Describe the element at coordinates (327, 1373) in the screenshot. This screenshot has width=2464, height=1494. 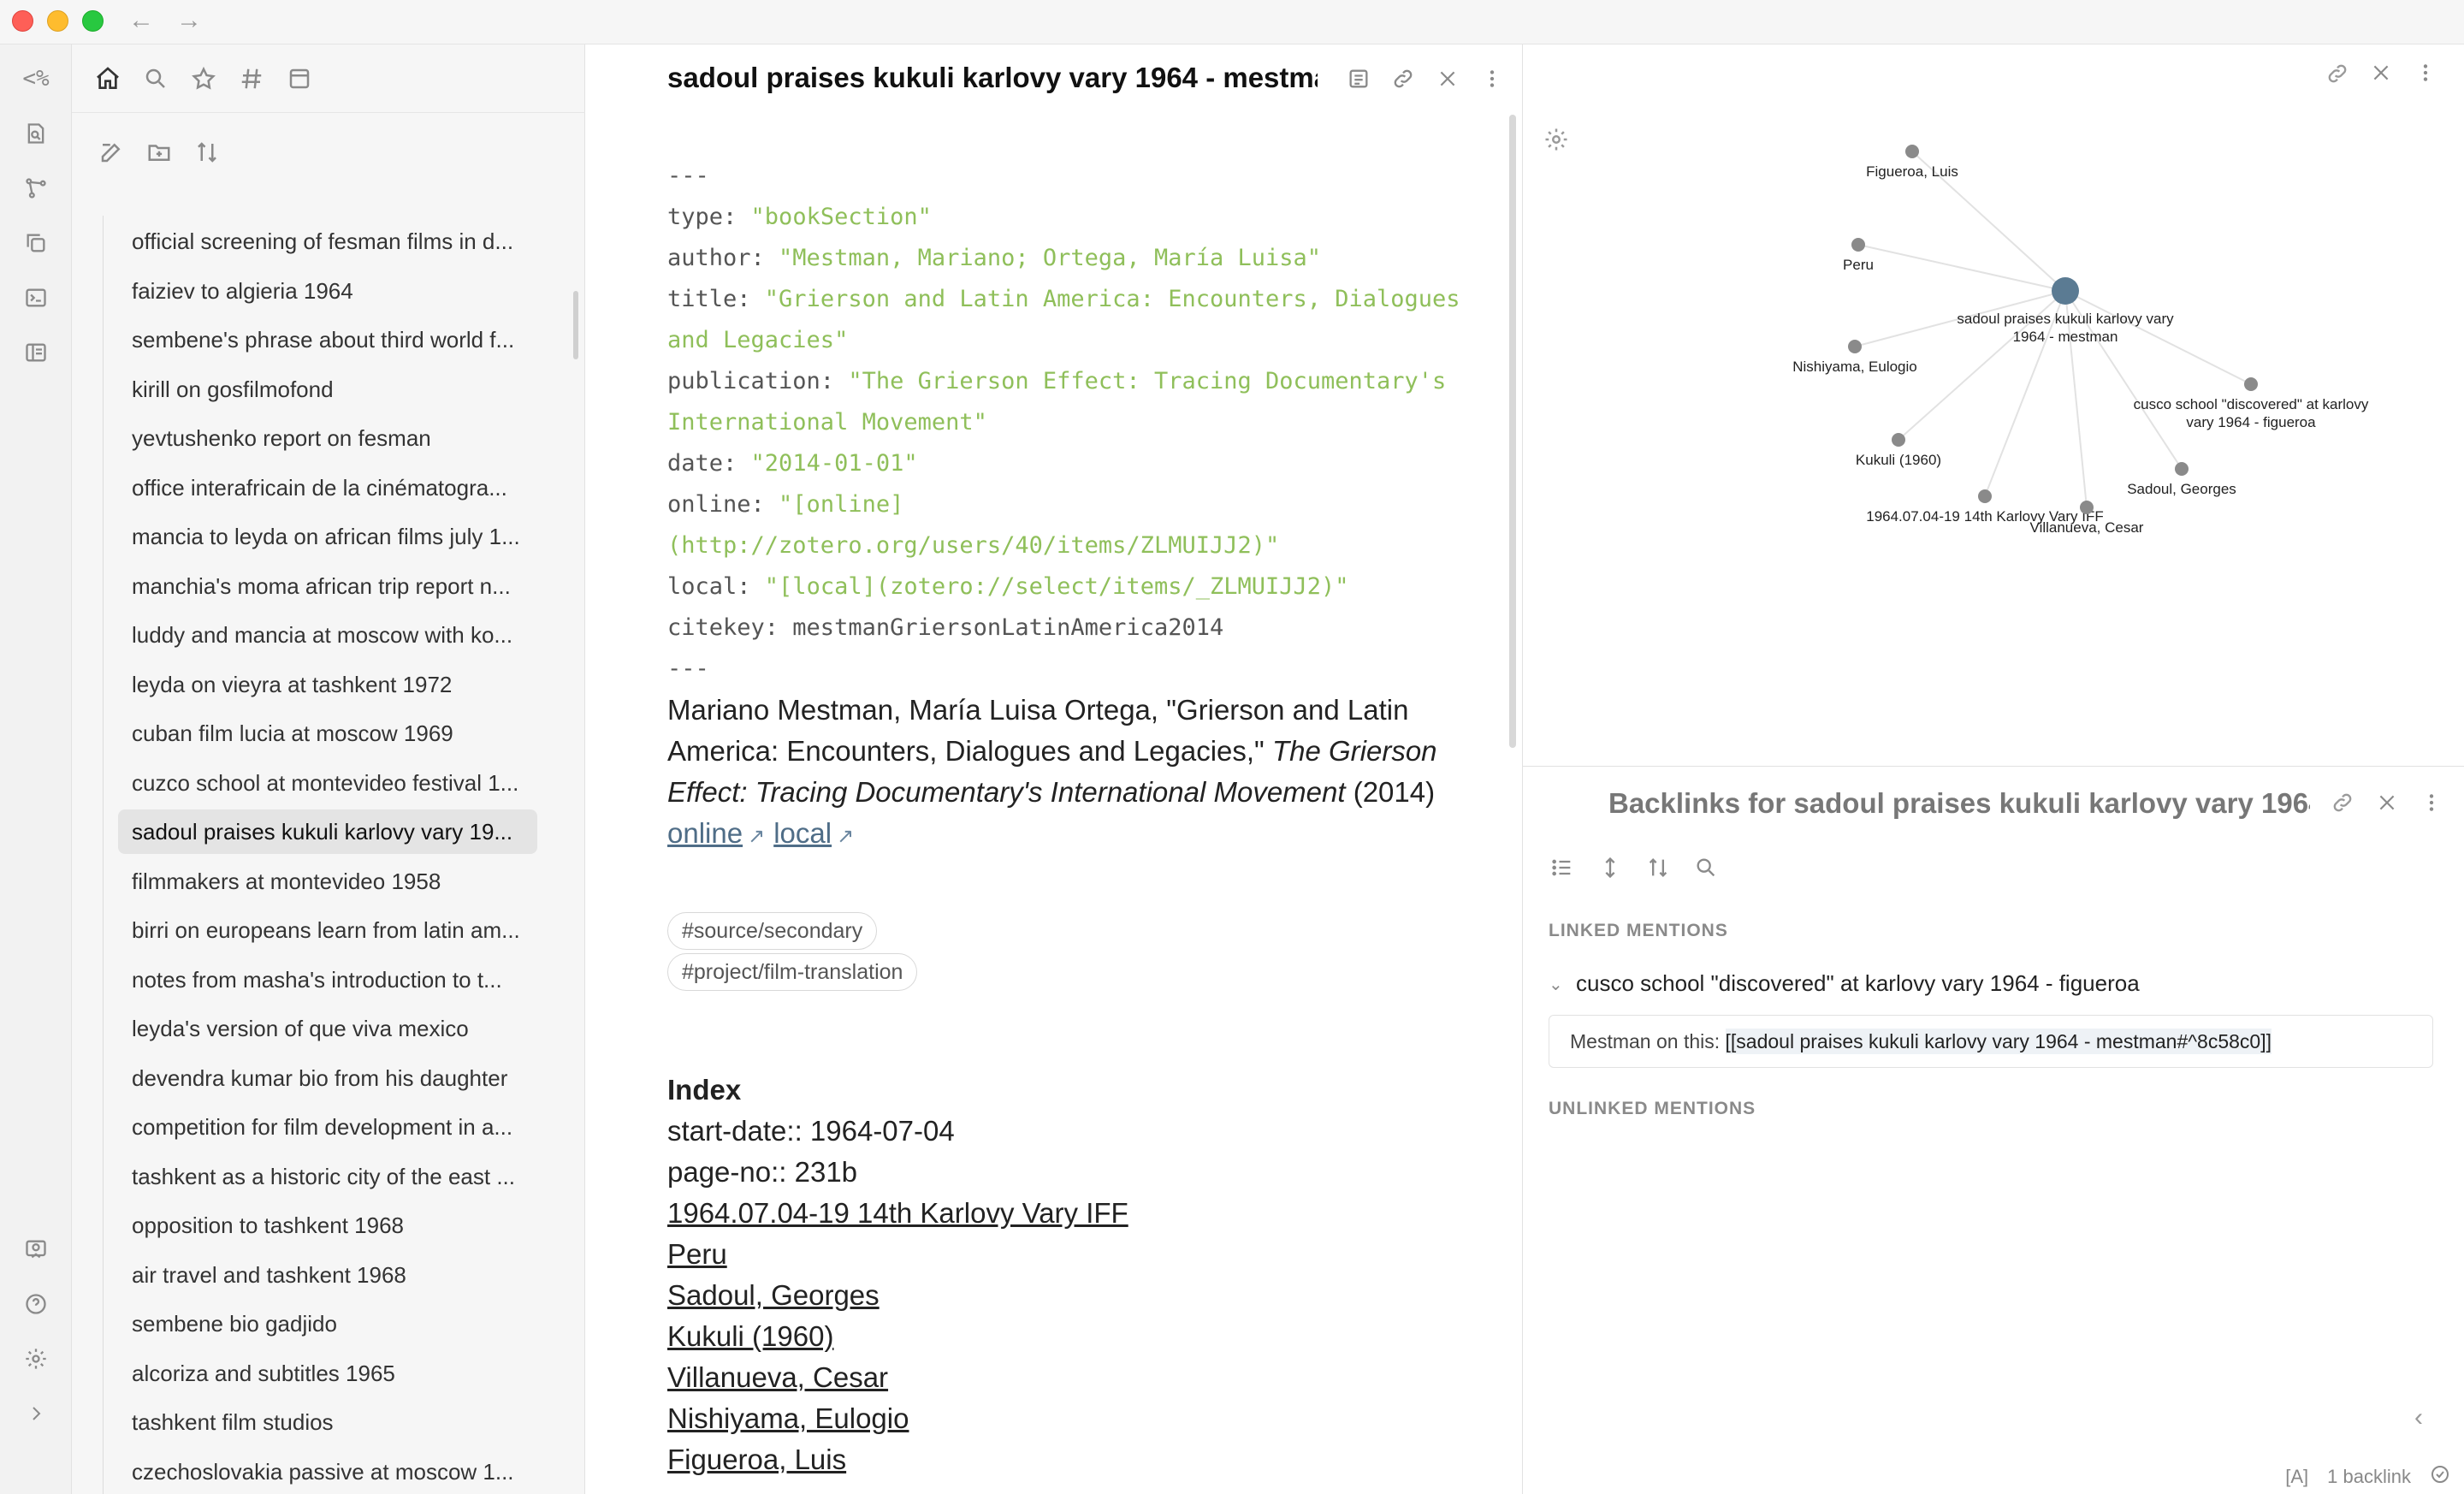
I see `file-item: alcoriza and subtitles 1965` at that location.